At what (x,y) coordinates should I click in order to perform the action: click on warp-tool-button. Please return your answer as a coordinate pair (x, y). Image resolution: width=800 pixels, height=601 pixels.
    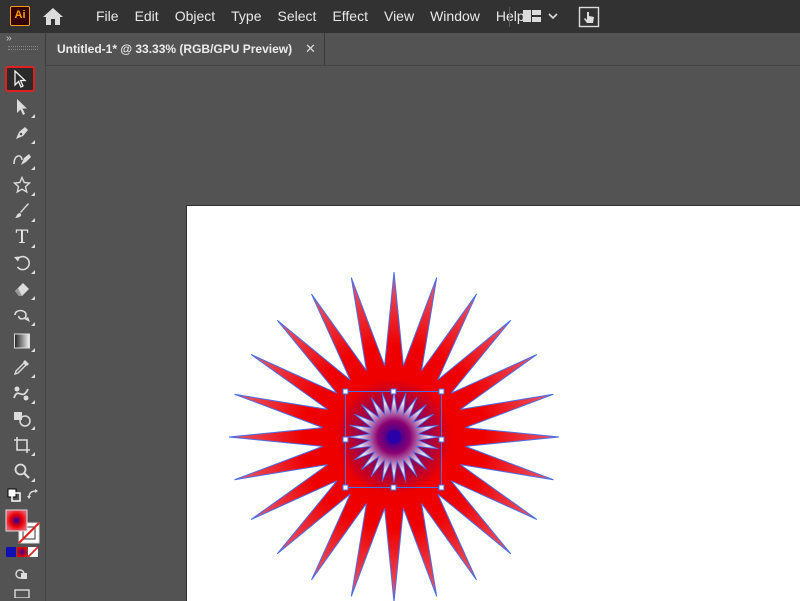
    Looking at the image, I should click on (22, 315).